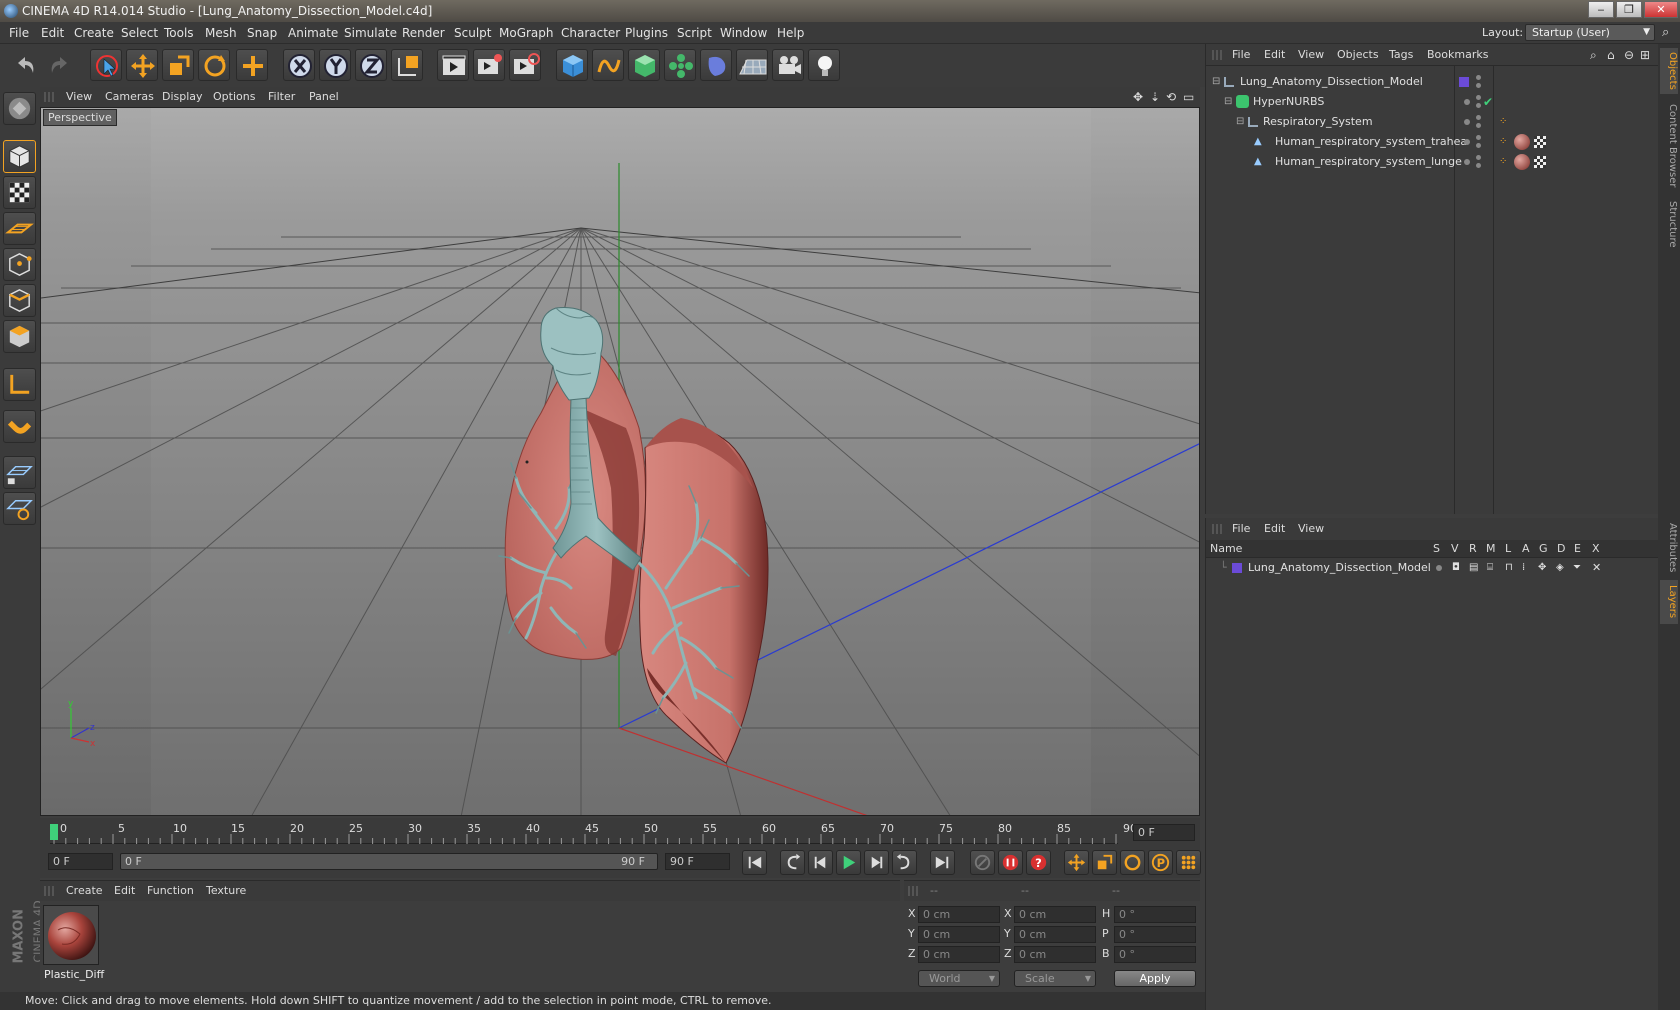 The height and width of the screenshot is (1010, 1680). Describe the element at coordinates (52, 33) in the screenshot. I see `menu-edit: Edit` at that location.